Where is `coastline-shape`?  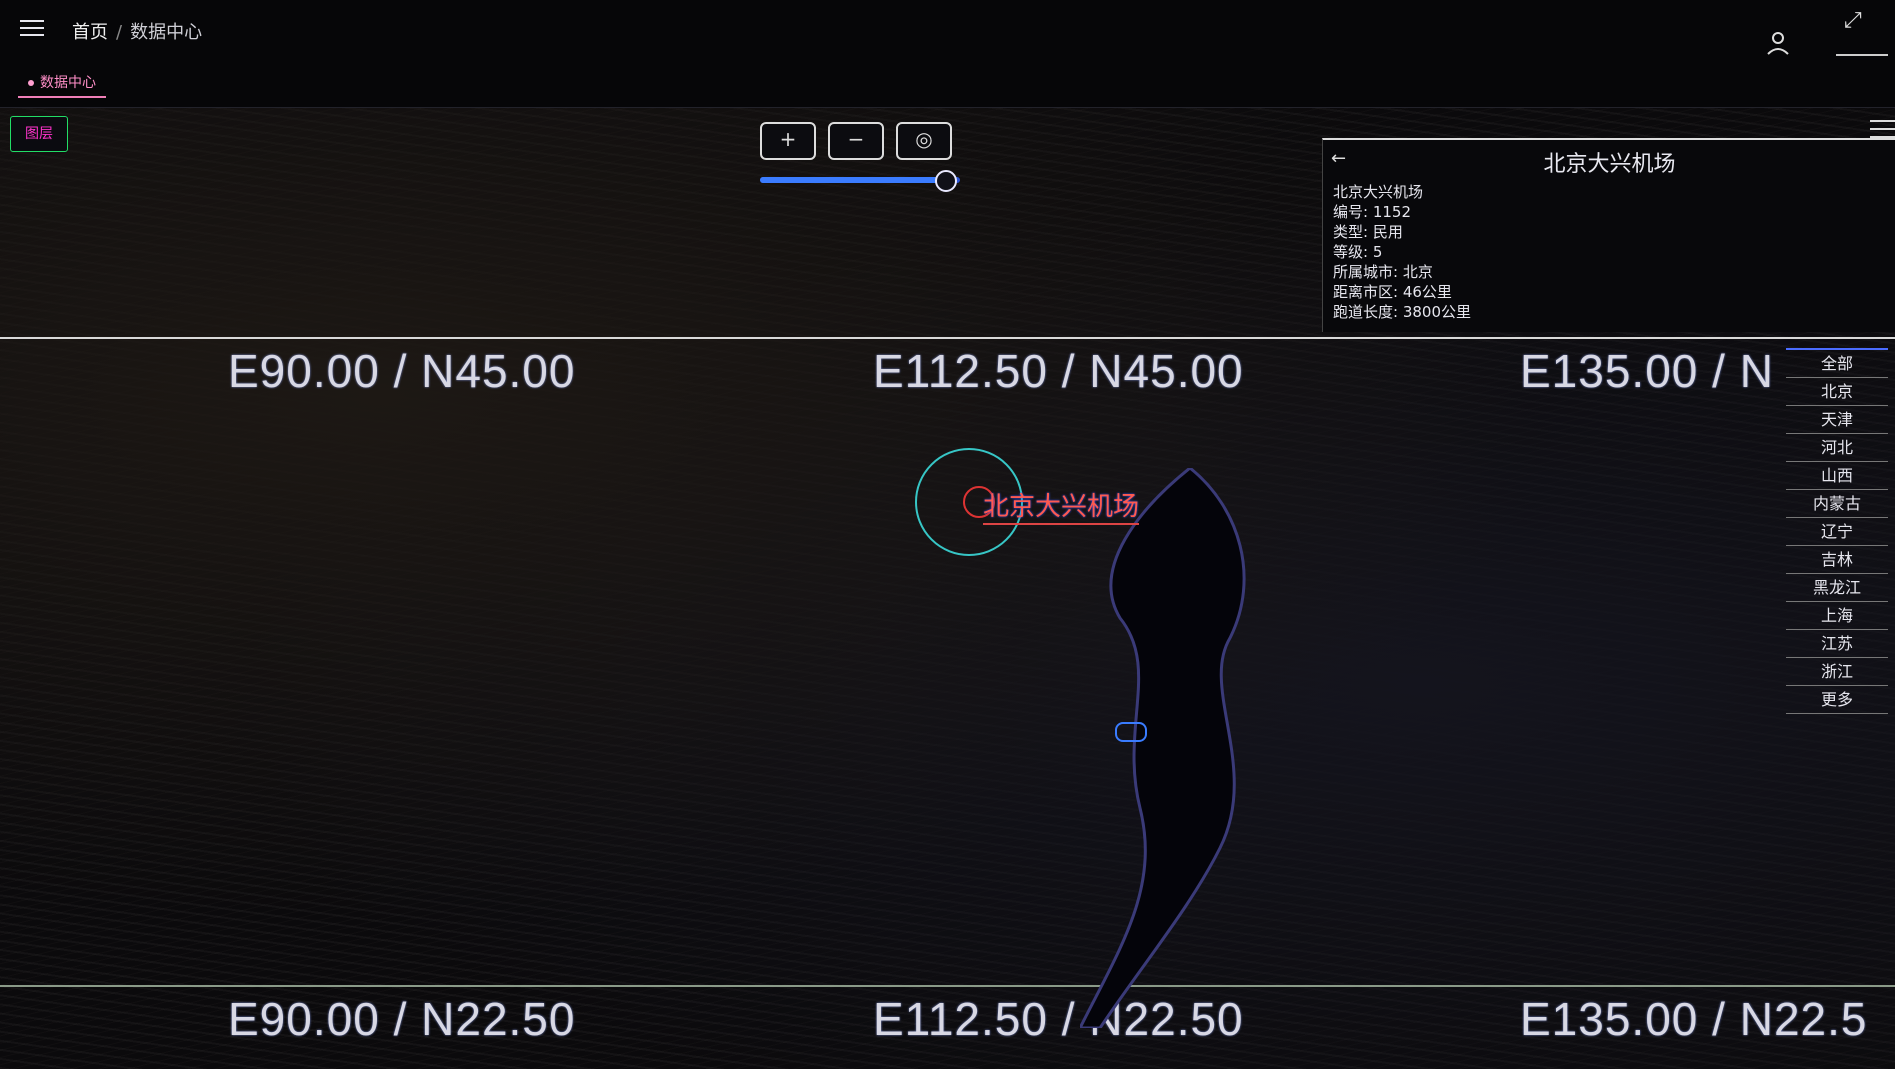
coastline-shape is located at coordinates (1163, 748).